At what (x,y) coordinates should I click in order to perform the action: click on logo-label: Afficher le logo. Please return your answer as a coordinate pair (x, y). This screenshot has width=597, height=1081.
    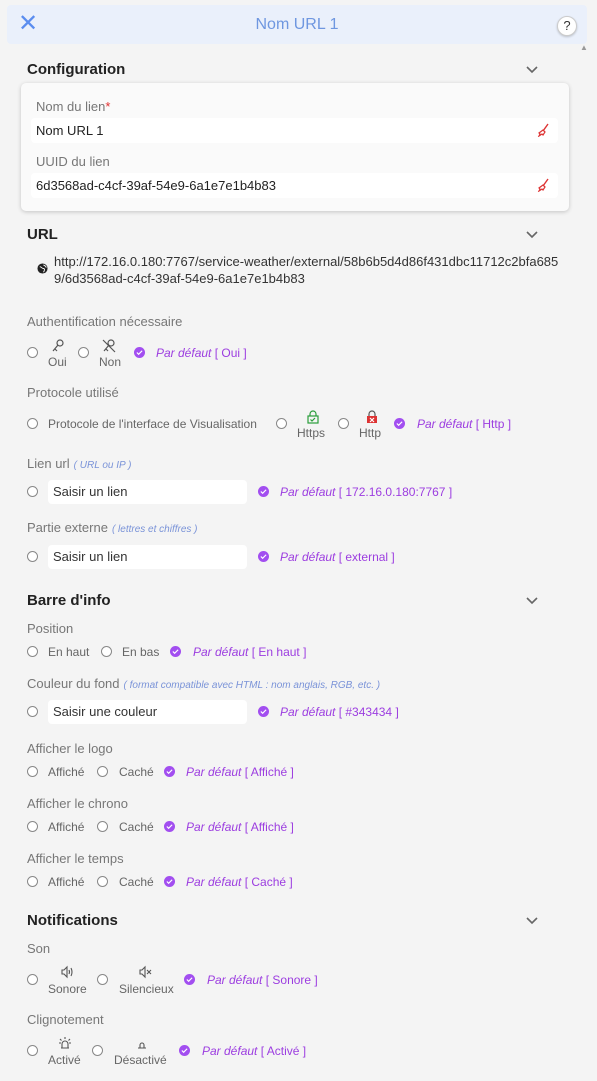
    Looking at the image, I should click on (70, 748).